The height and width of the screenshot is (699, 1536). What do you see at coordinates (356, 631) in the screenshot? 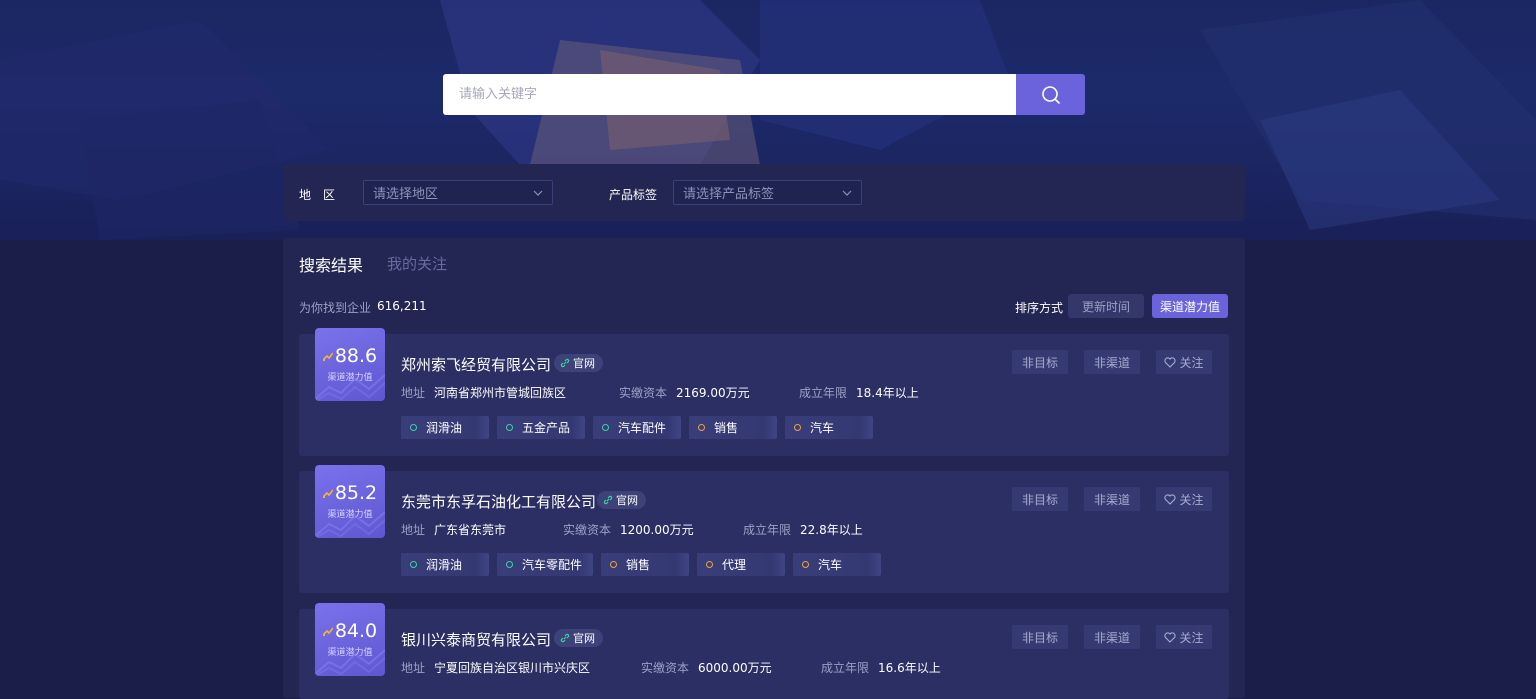
I see `score-value: 84.0` at bounding box center [356, 631].